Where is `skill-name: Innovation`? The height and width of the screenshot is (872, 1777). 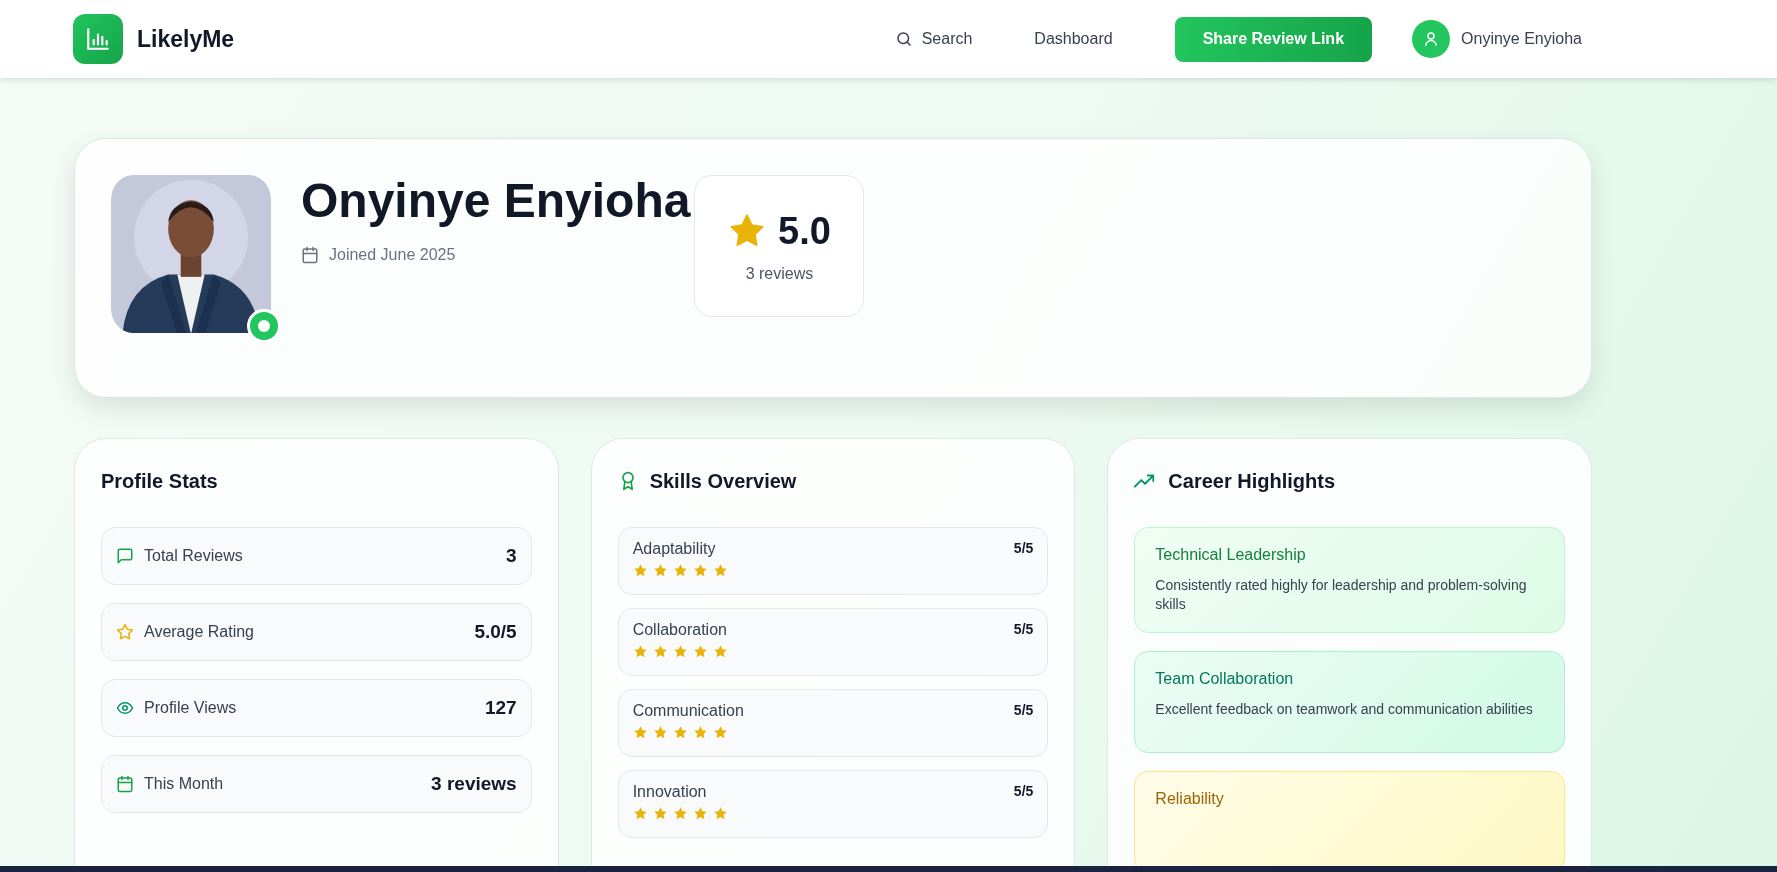
skill-name: Innovation is located at coordinates (669, 792).